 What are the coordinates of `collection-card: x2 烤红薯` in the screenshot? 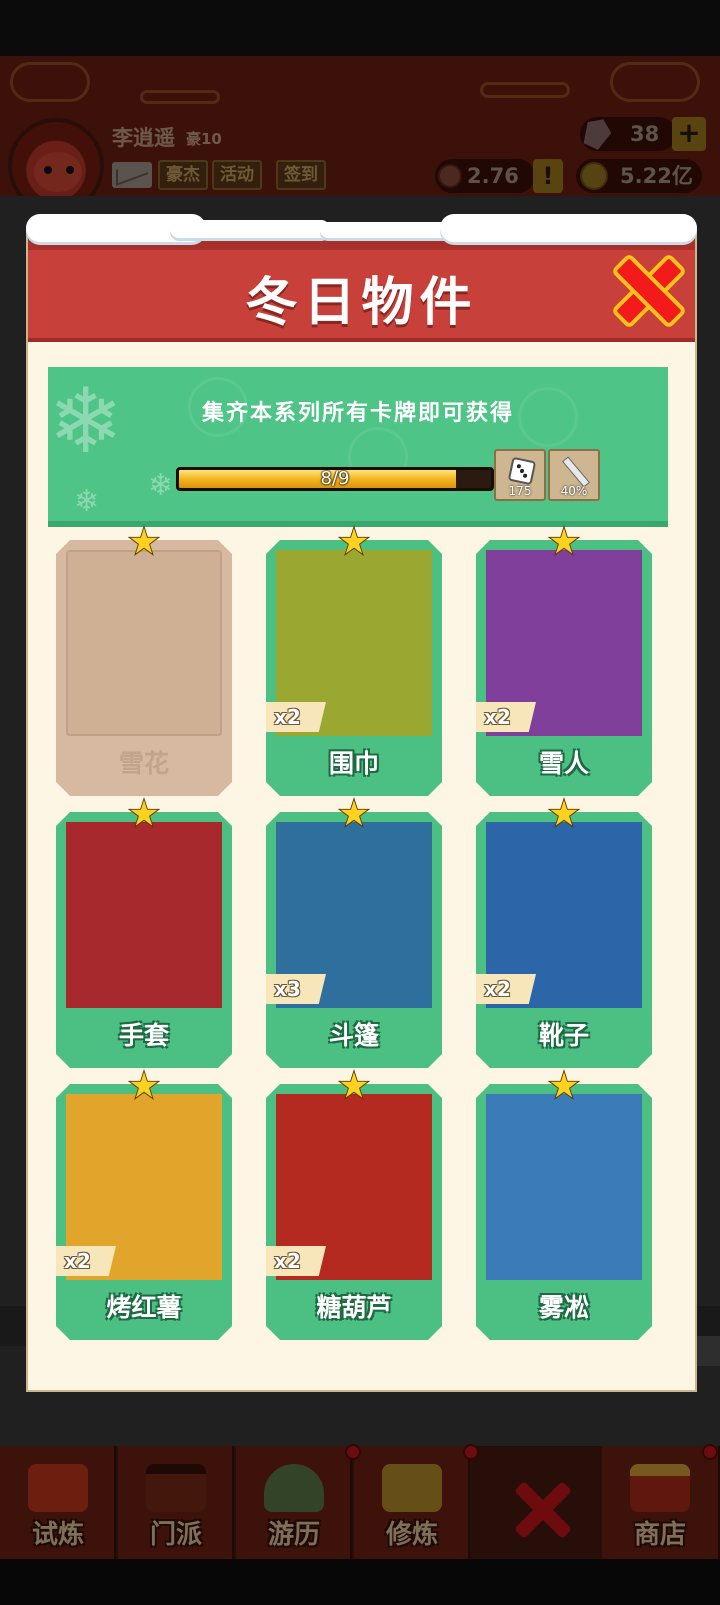 It's located at (144, 1212).